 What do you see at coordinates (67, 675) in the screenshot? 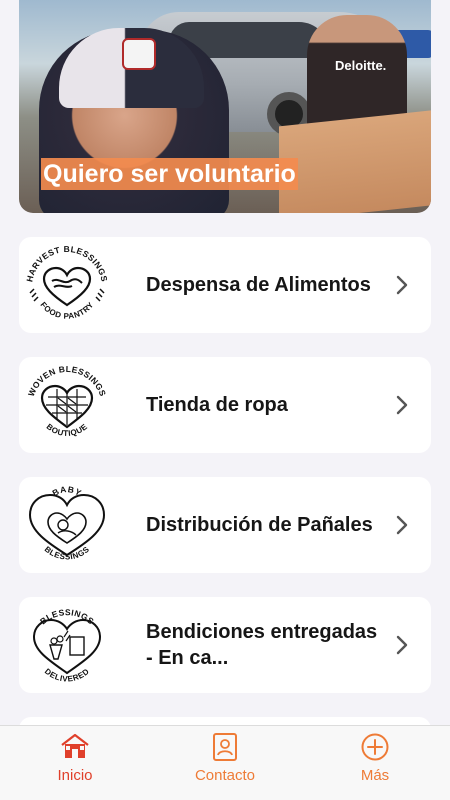
I see `svg-text: DELIVERED` at bounding box center [67, 675].